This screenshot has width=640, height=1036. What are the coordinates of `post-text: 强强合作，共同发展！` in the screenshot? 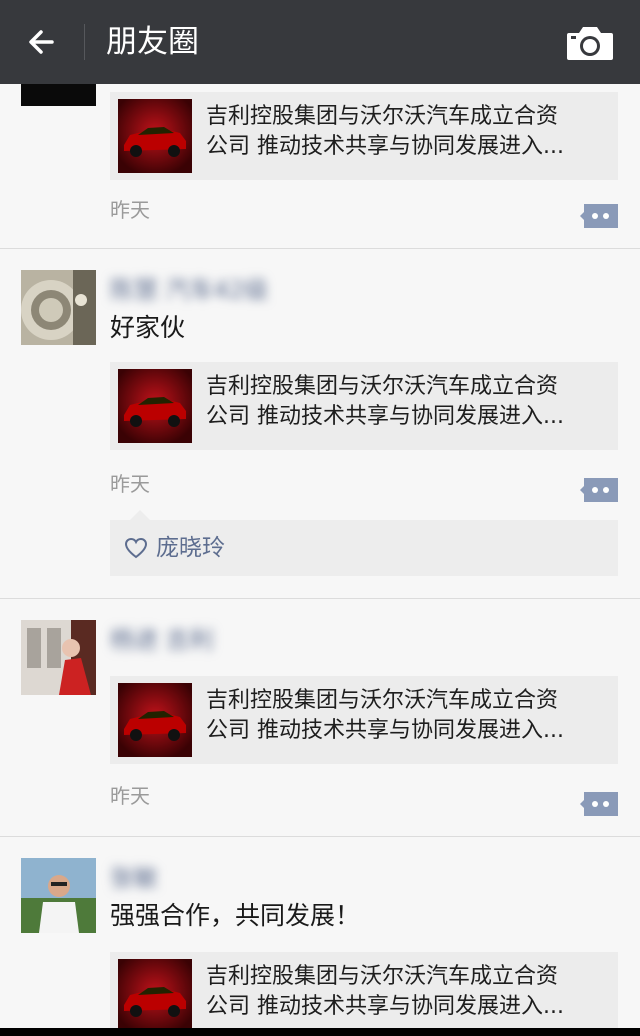 It's located at (235, 915).